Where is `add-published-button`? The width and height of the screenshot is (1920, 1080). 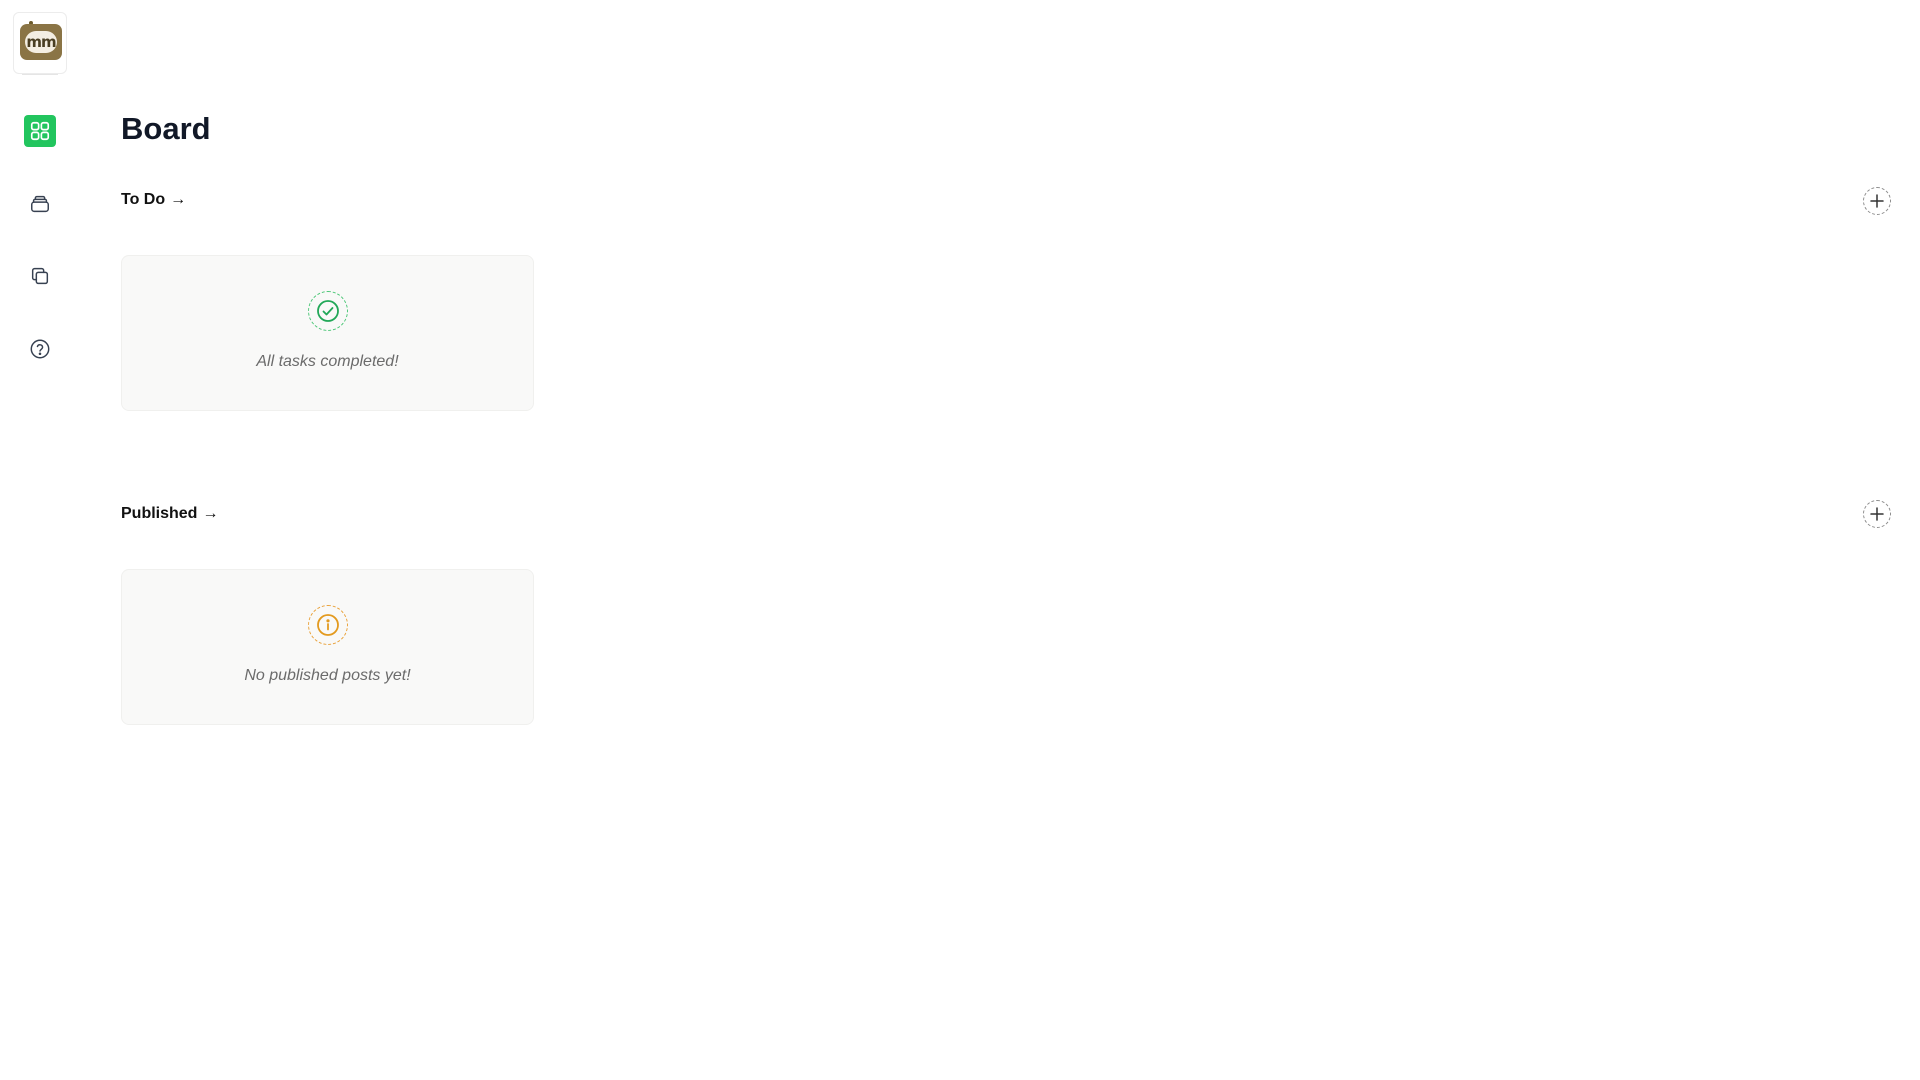
add-published-button is located at coordinates (1877, 514).